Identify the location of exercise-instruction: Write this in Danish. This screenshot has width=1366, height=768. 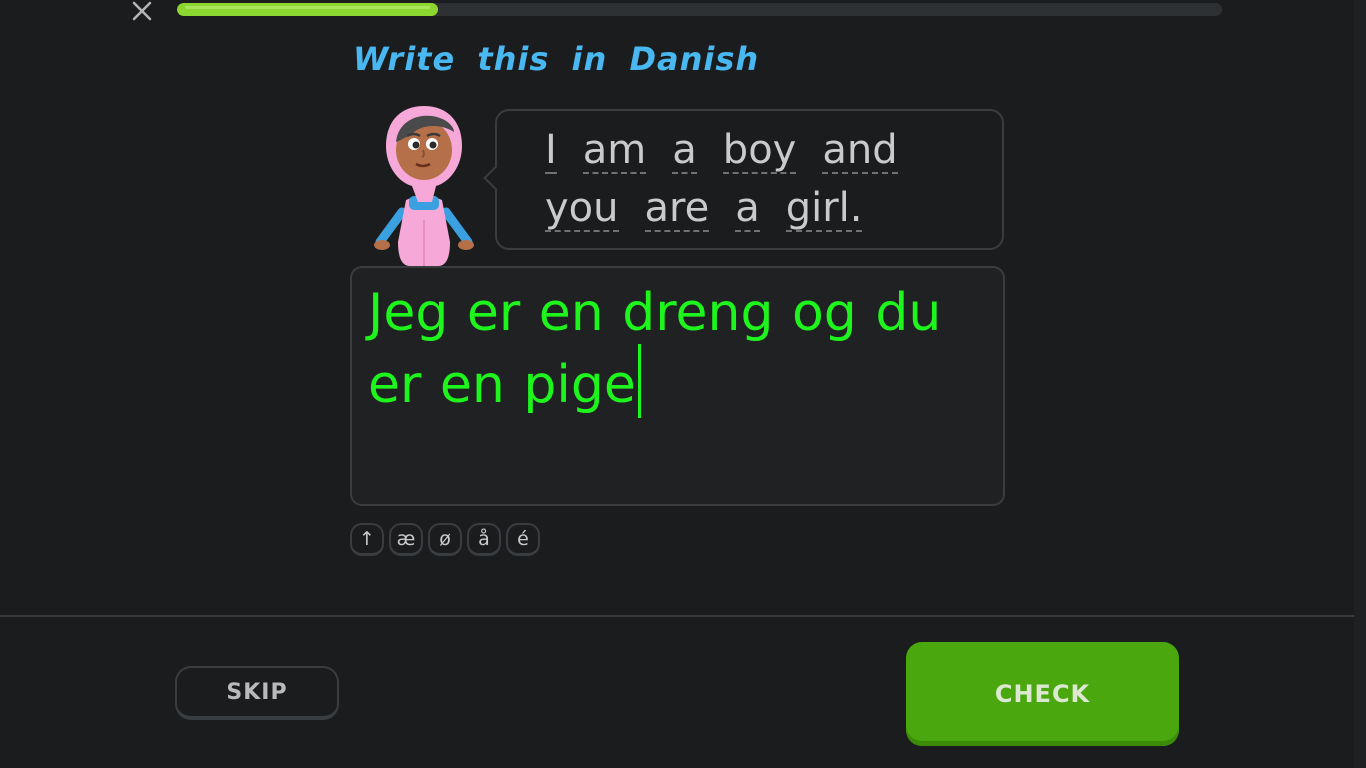
(556, 59).